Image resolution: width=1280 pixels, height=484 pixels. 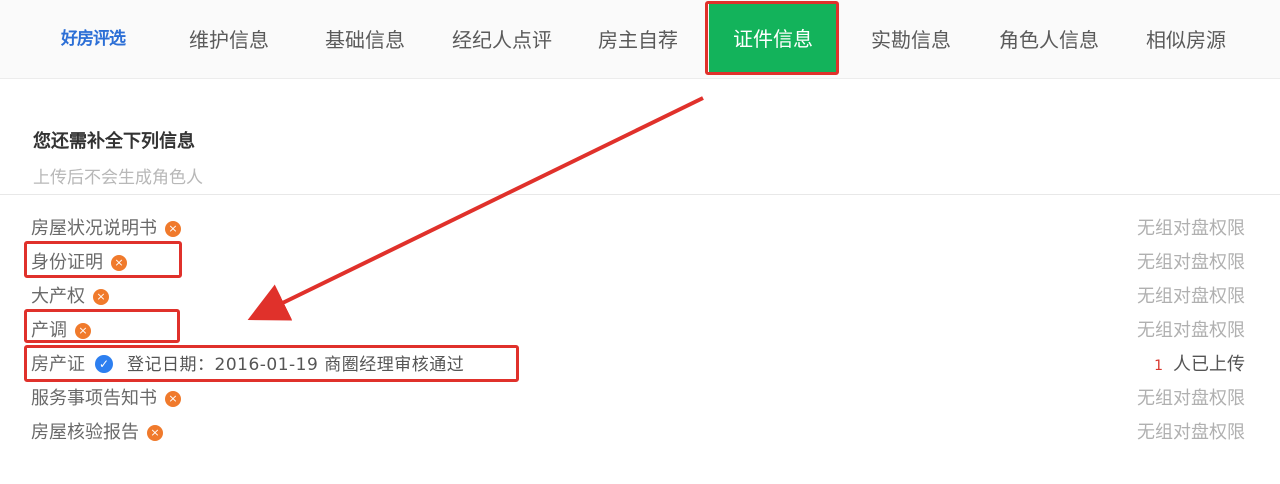 I want to click on document-name: 房产证, so click(x=58, y=364).